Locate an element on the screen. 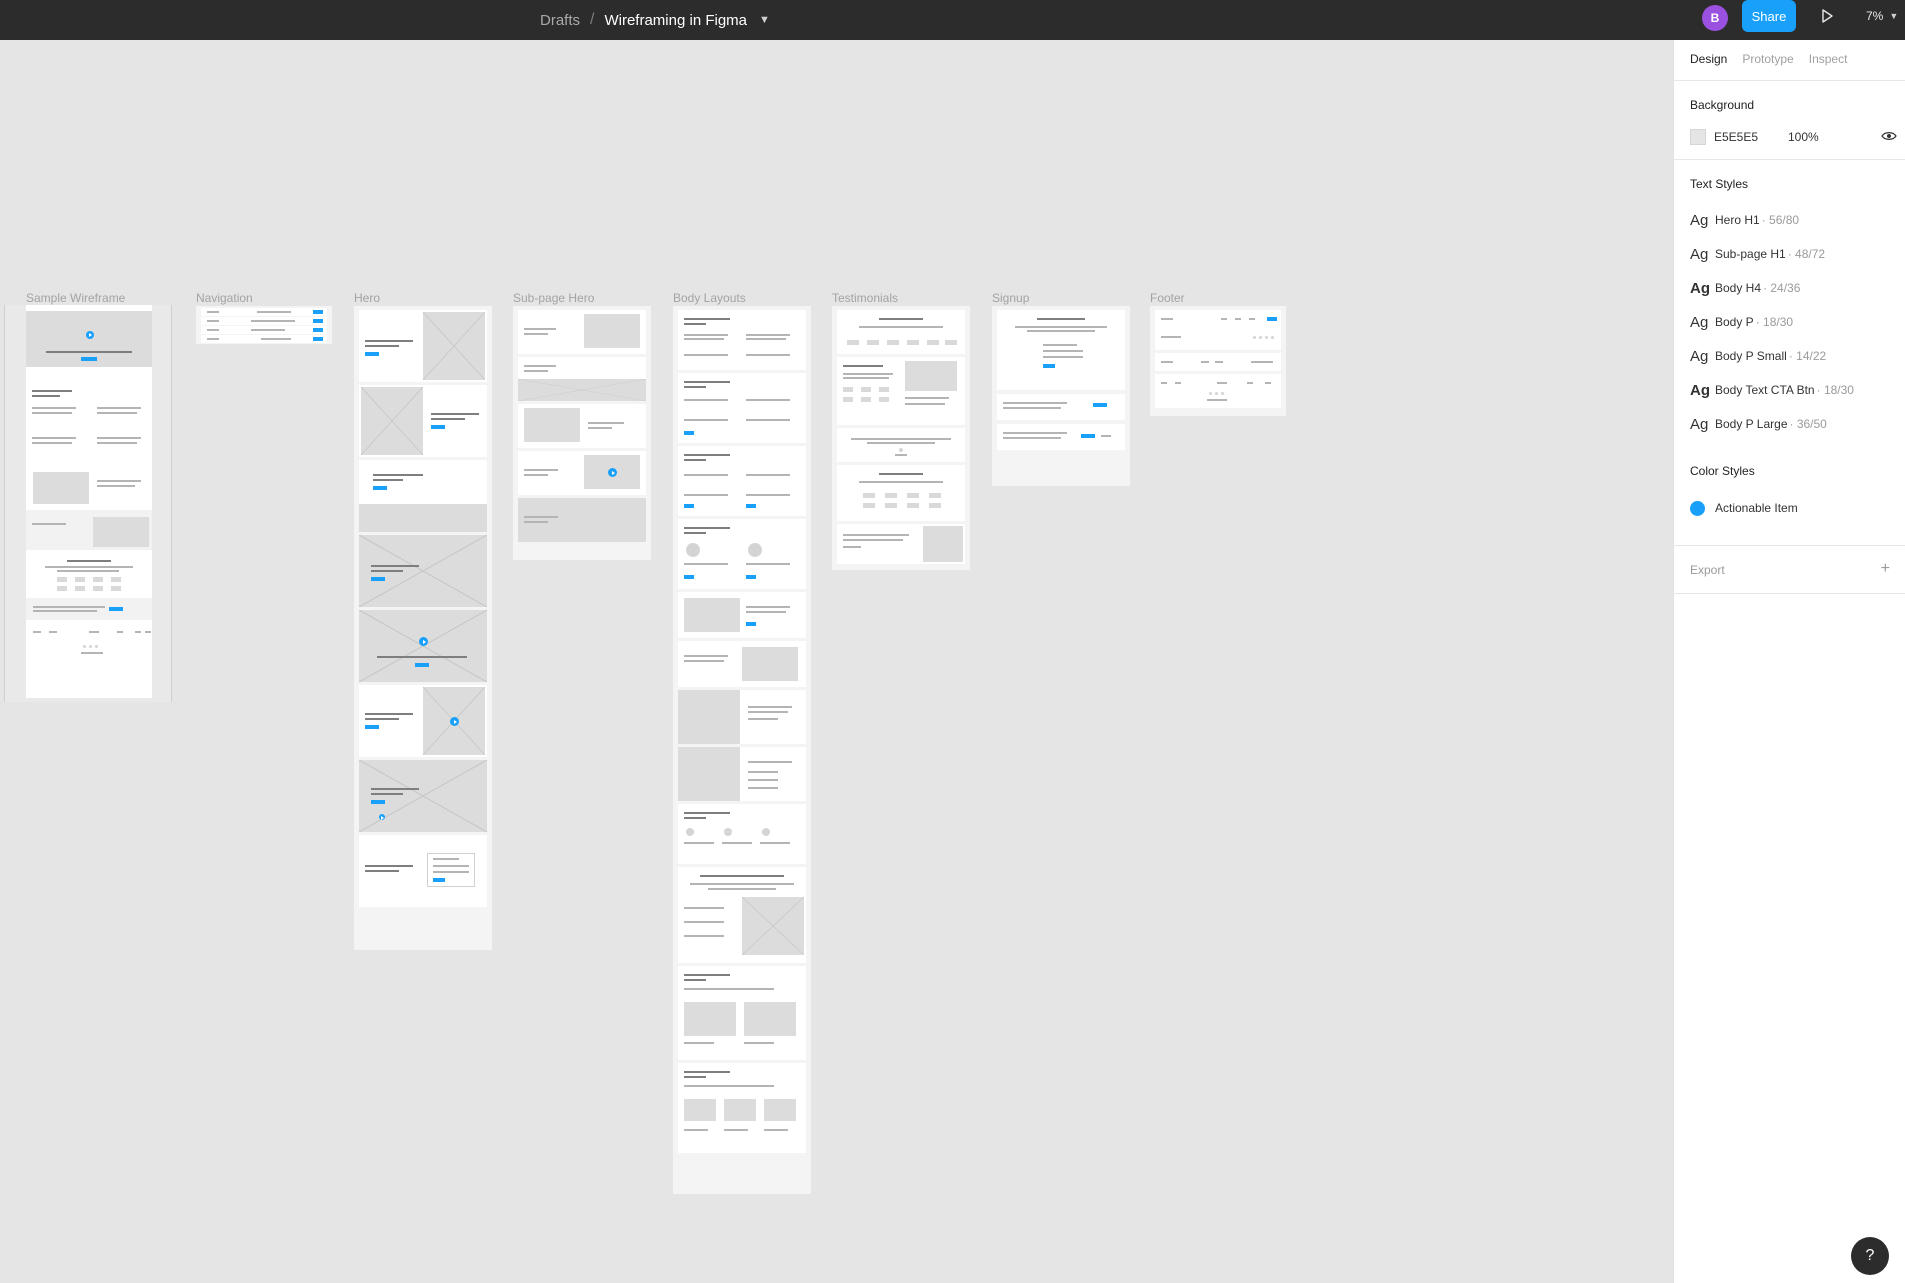  frame-hero is located at coordinates (423, 628).